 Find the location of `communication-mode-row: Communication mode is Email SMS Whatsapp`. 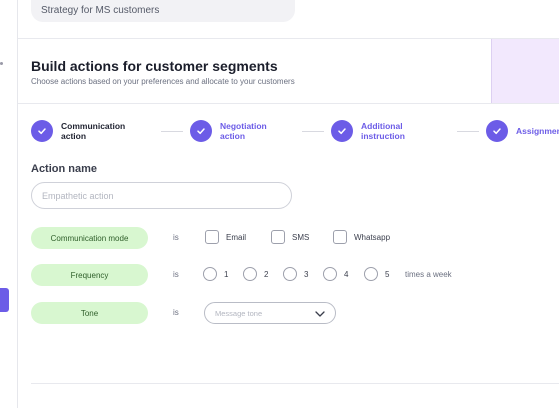

communication-mode-row: Communication mode is Email SMS Whatsapp is located at coordinates (295, 238).